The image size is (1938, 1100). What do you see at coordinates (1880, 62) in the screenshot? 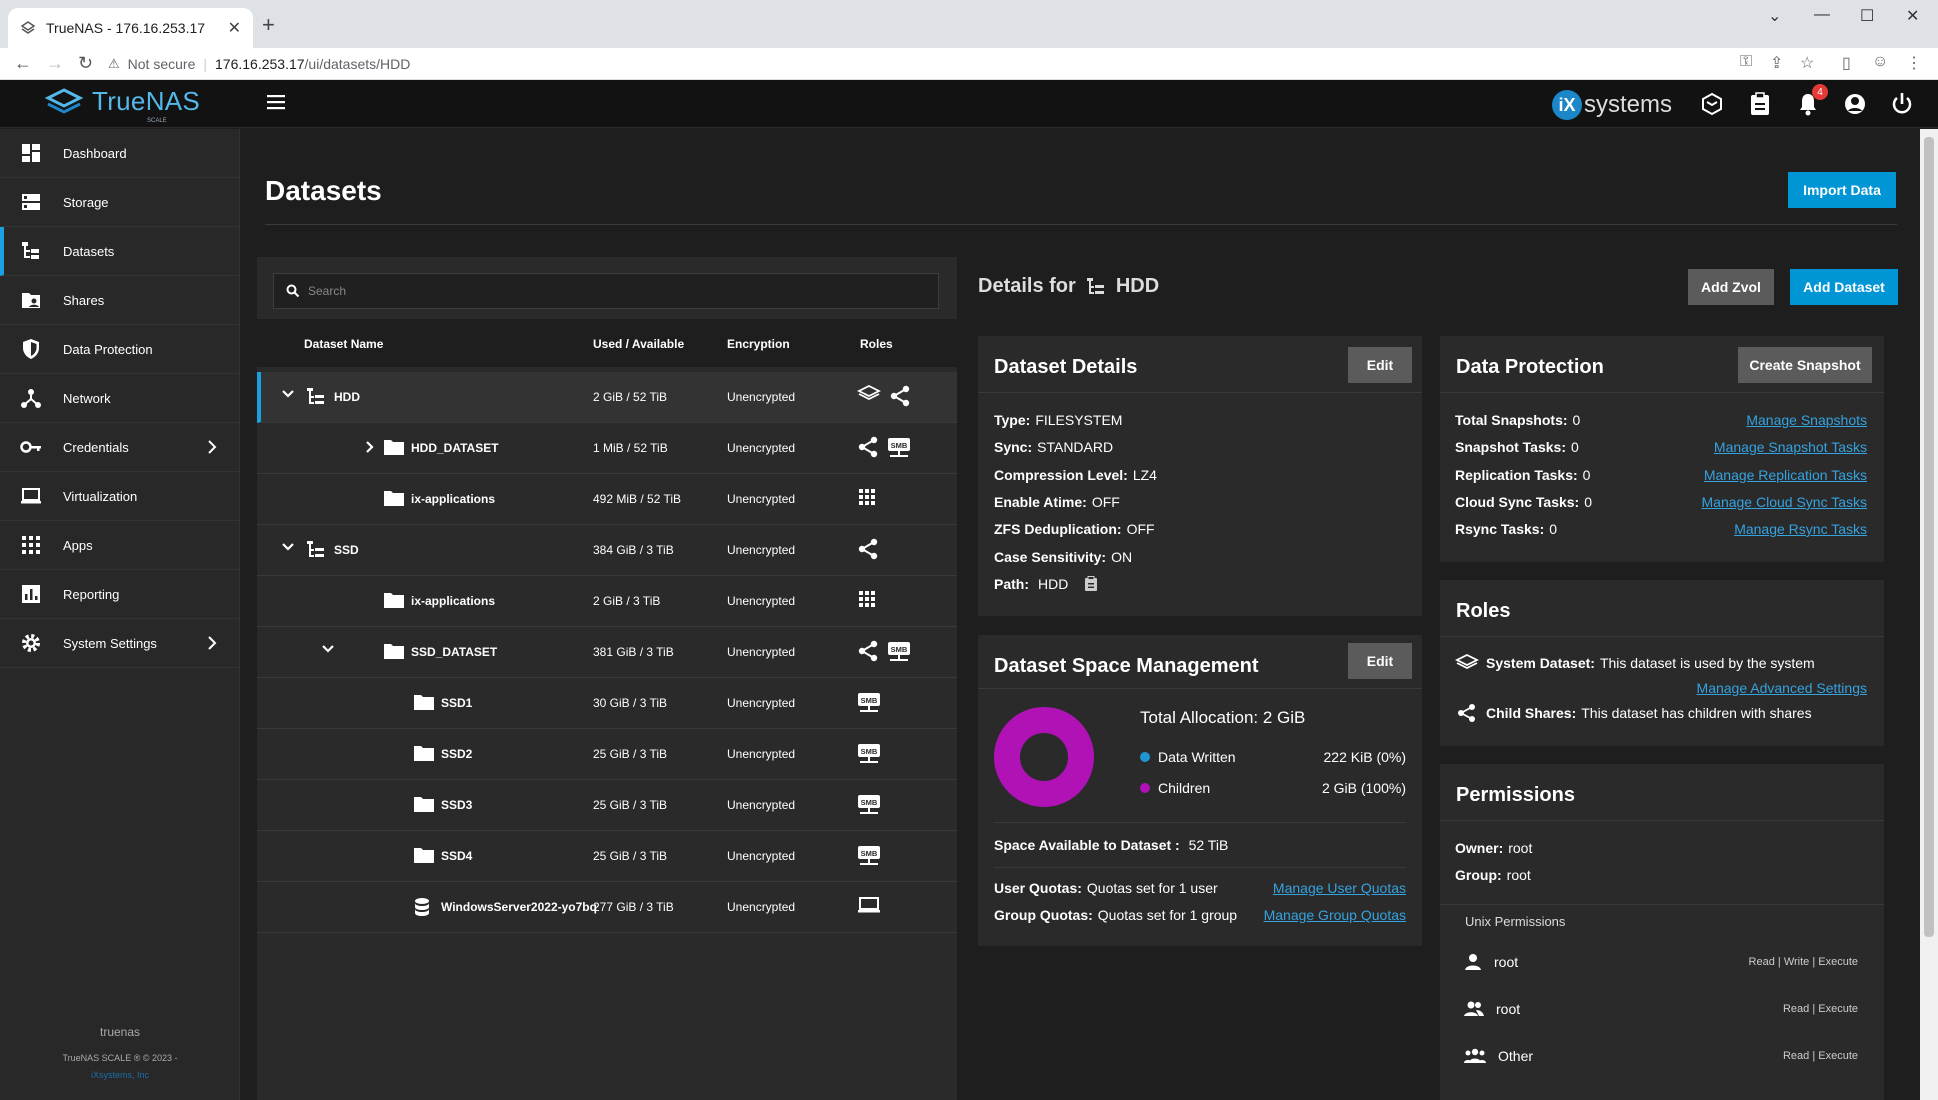
I see `profile-avatar-icon: ☺` at bounding box center [1880, 62].